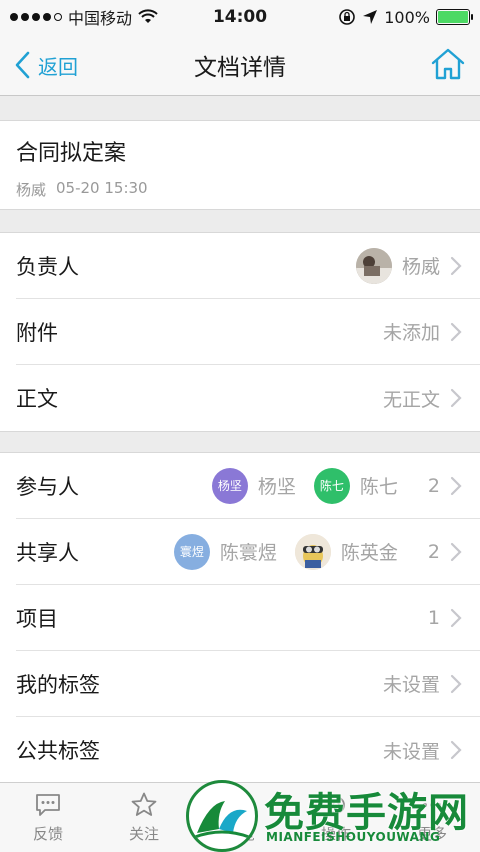 This screenshot has height=852, width=480. Describe the element at coordinates (240, 67) in the screenshot. I see `page-title: 文档详情` at that location.